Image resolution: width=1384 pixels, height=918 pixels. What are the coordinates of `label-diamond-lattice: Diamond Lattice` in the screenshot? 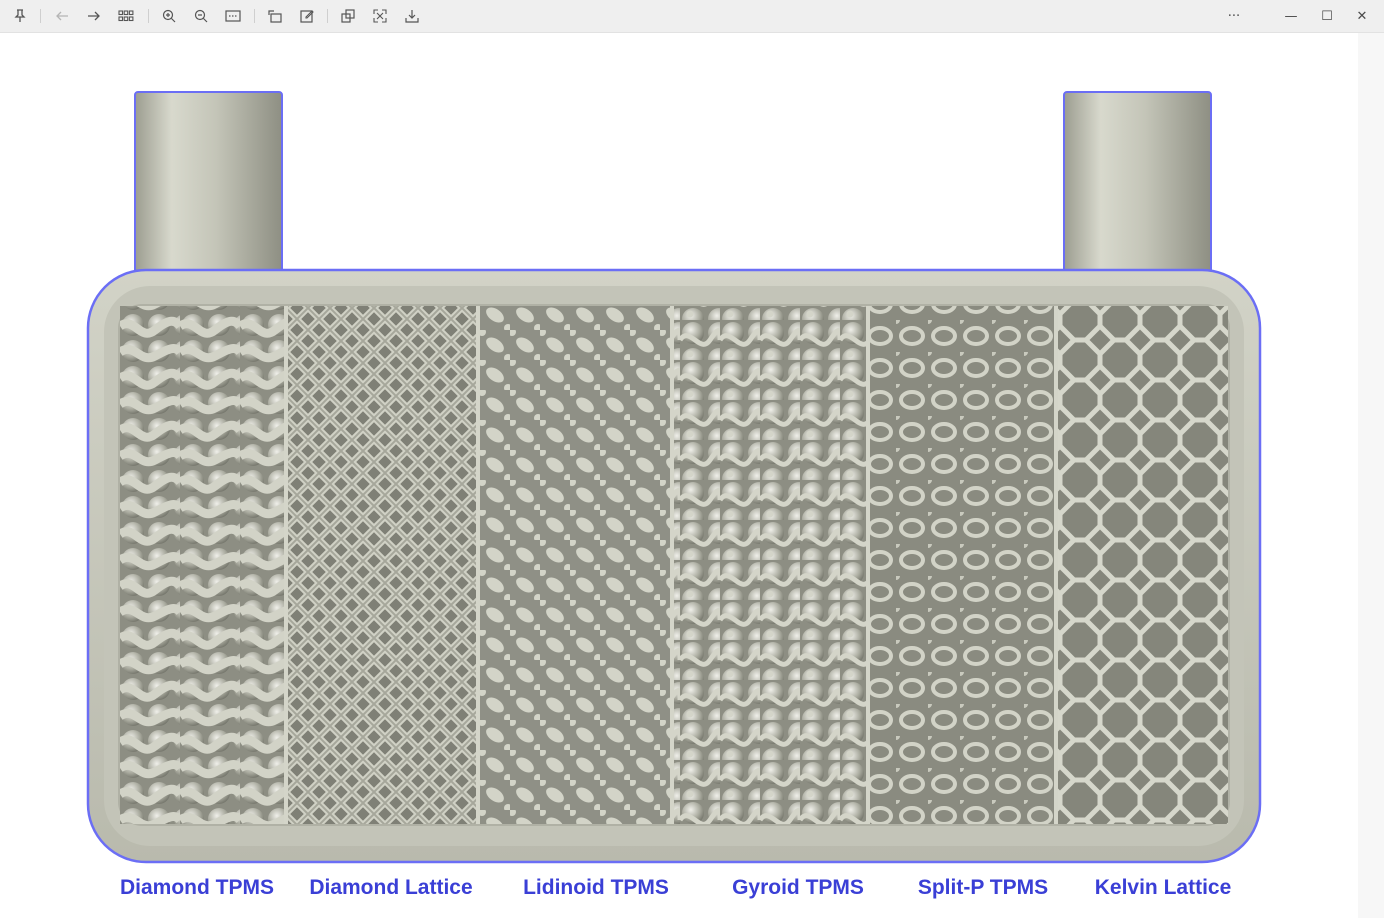 It's located at (391, 887).